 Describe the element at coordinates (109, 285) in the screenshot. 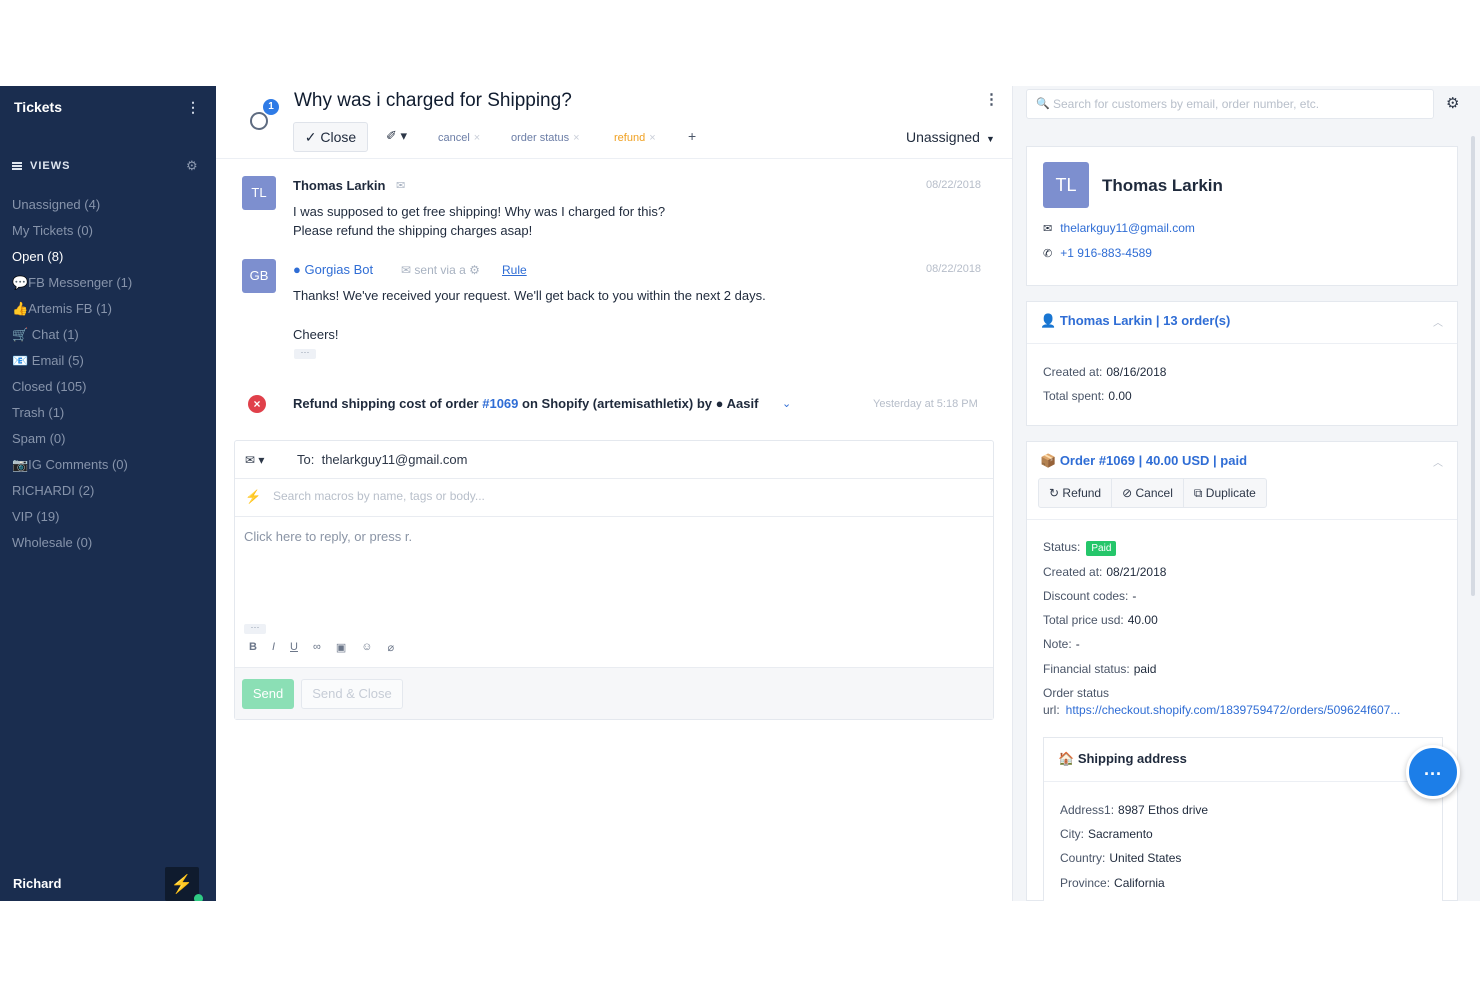

I see `sidebar-item-fb-messenger: 💬FB Messenger (1)` at that location.